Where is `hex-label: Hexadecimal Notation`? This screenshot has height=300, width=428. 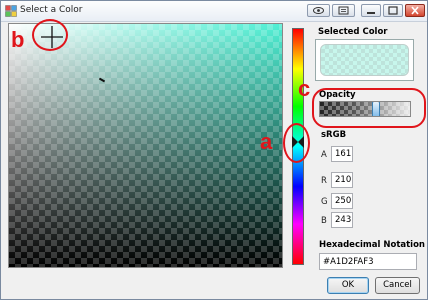
hex-label: Hexadecimal Notation is located at coordinates (372, 245).